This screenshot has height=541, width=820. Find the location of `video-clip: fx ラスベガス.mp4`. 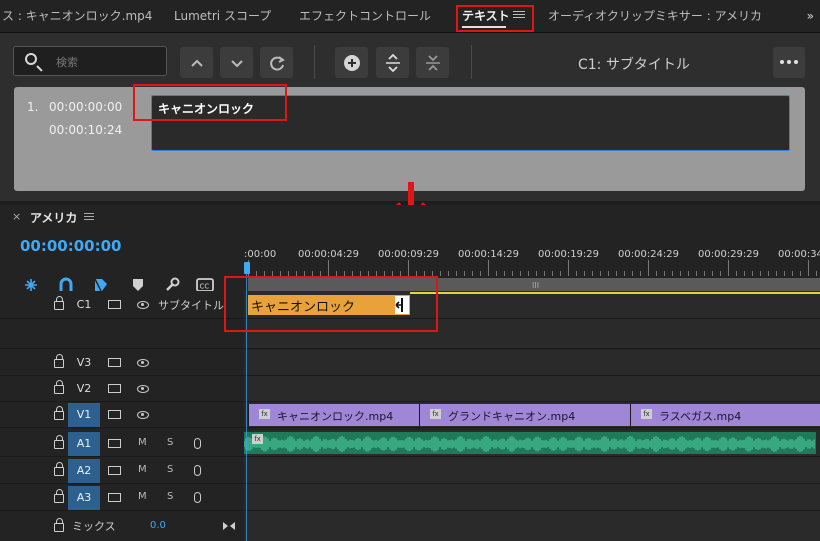

video-clip: fx ラスベガス.mp4 is located at coordinates (725, 415).